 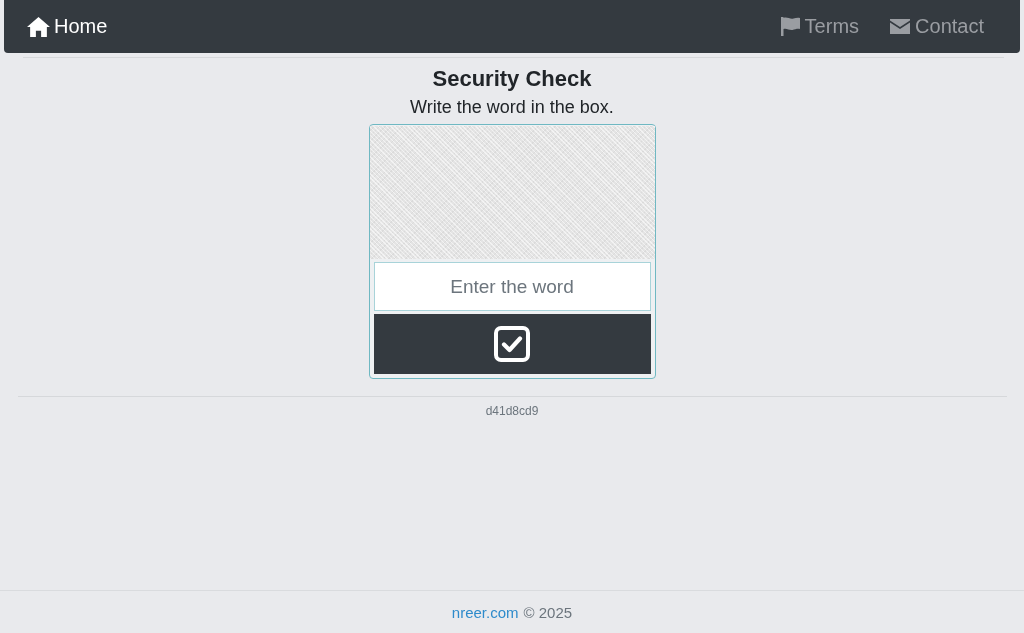 What do you see at coordinates (937, 26) in the screenshot?
I see `nav-link: Contact` at bounding box center [937, 26].